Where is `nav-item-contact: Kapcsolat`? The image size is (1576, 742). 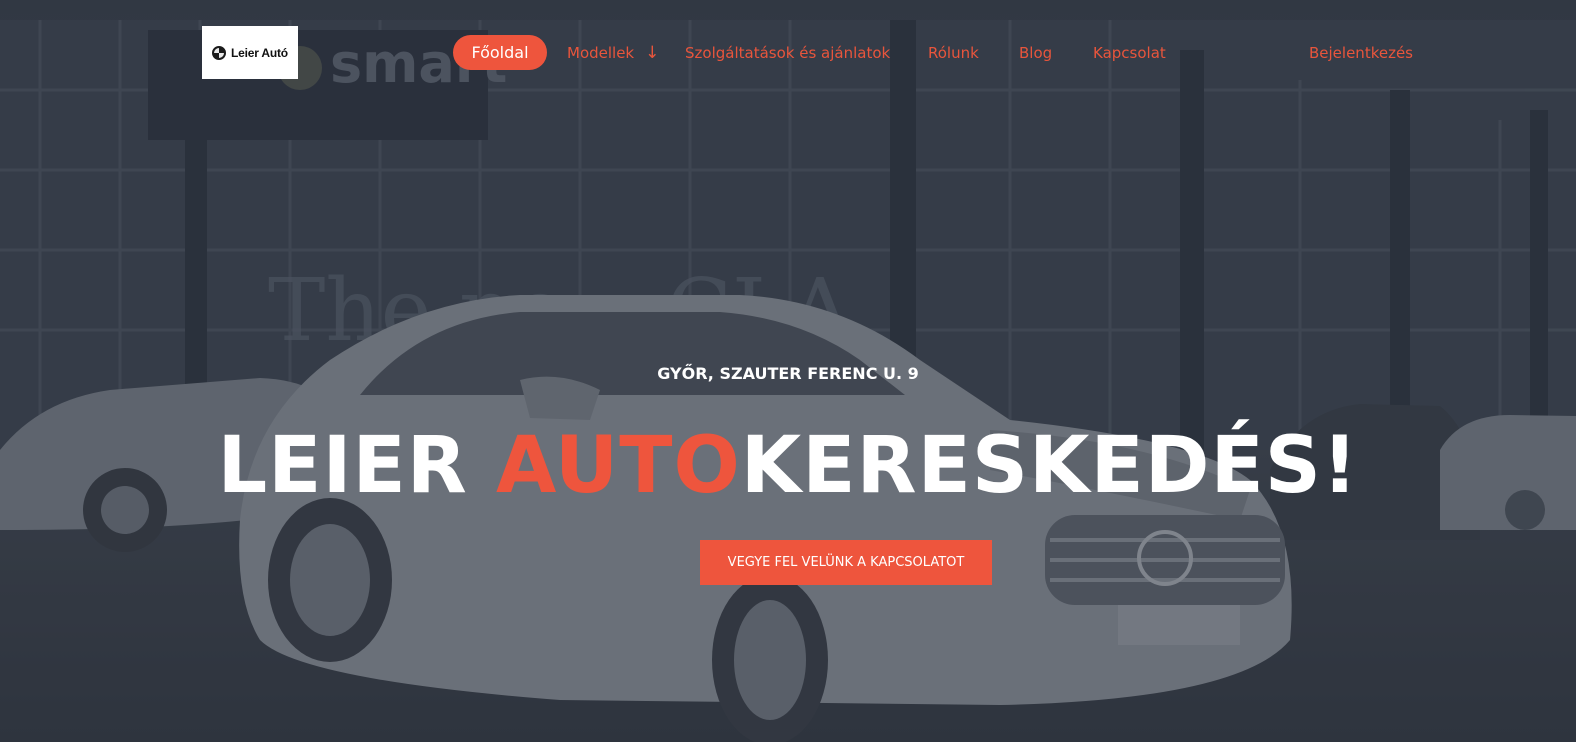 nav-item-contact: Kapcsolat is located at coordinates (1129, 52).